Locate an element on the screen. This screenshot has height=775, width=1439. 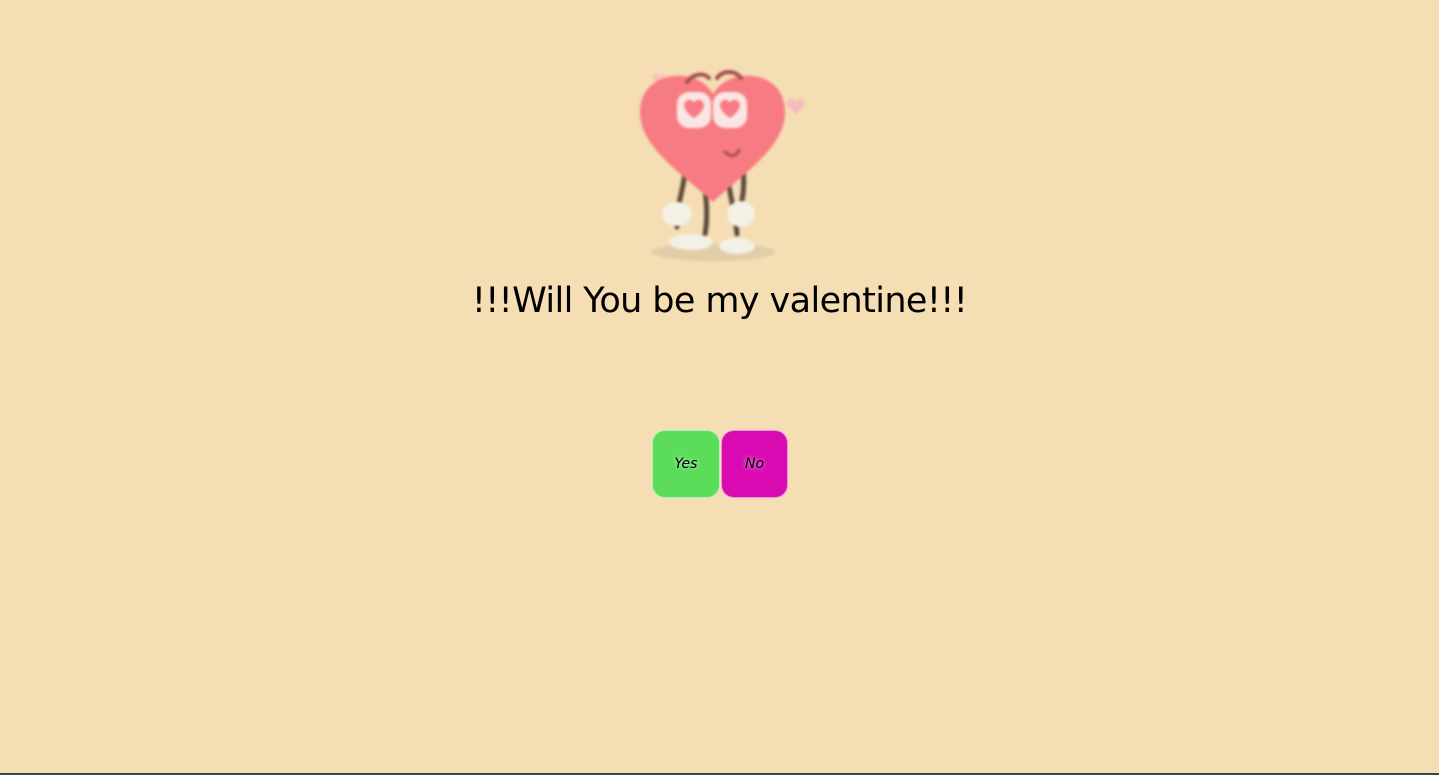
no-button: No is located at coordinates (754, 464).